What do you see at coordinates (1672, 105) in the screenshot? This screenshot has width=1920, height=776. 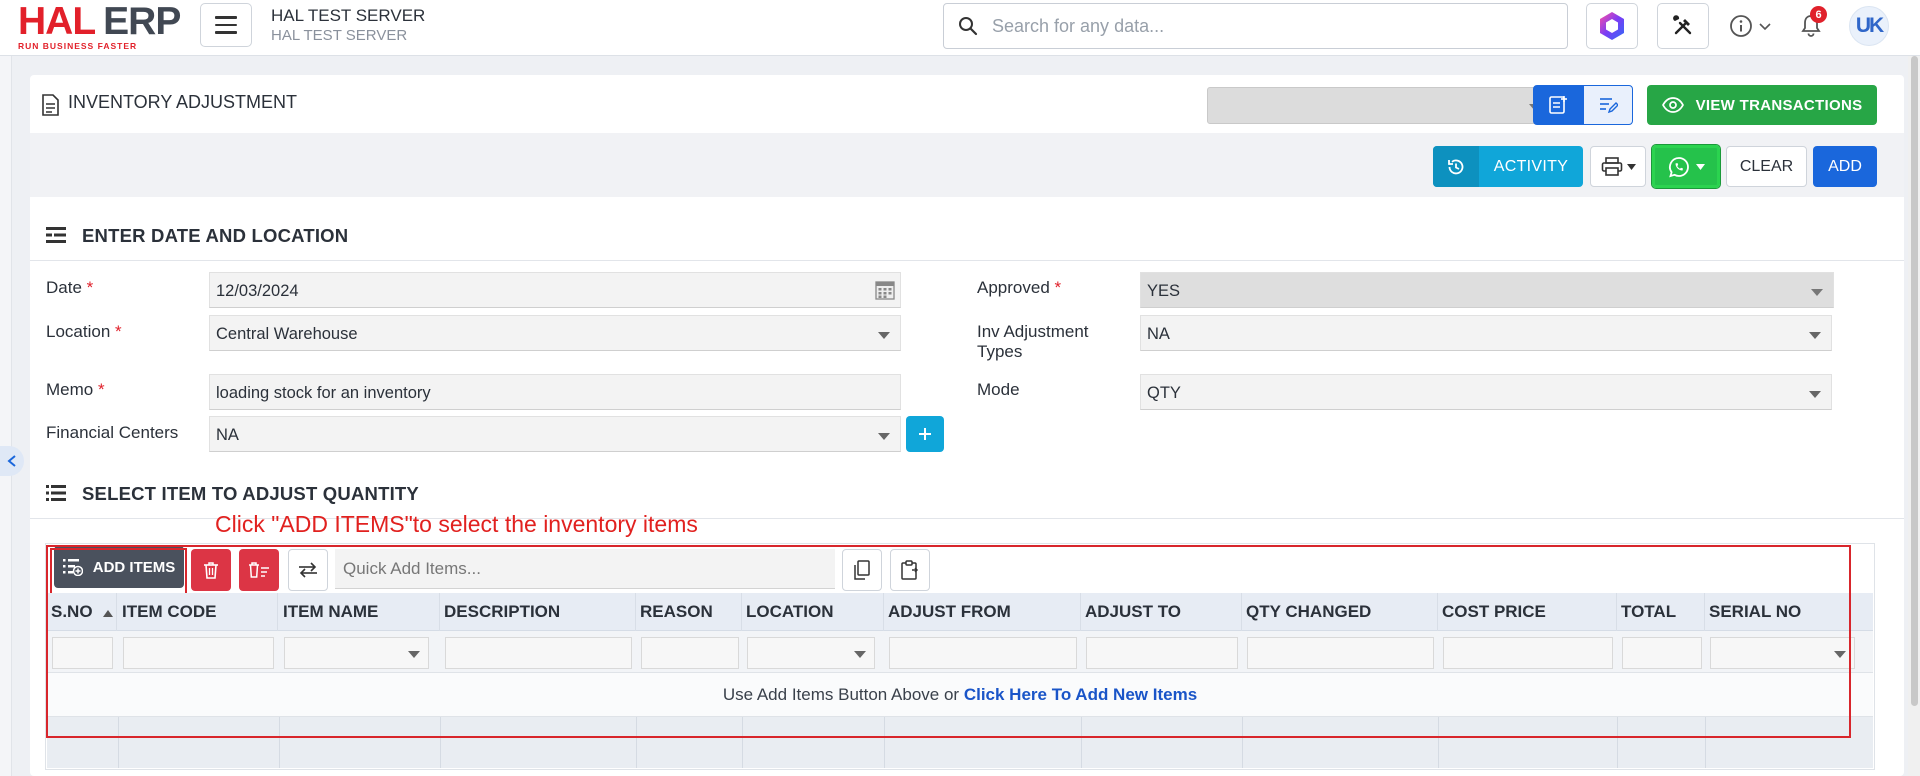 I see `eye-icon` at bounding box center [1672, 105].